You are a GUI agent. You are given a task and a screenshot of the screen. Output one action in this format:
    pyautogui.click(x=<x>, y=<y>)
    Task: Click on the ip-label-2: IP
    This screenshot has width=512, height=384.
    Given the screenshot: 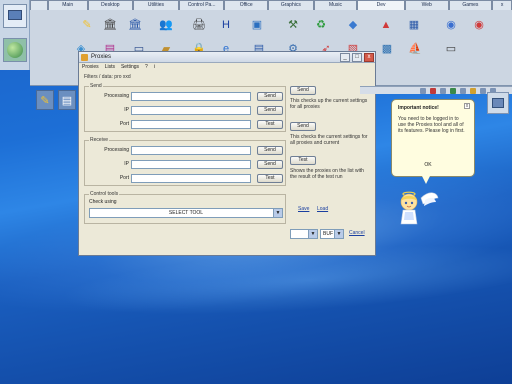 What is the action you would take?
    pyautogui.click(x=126, y=164)
    